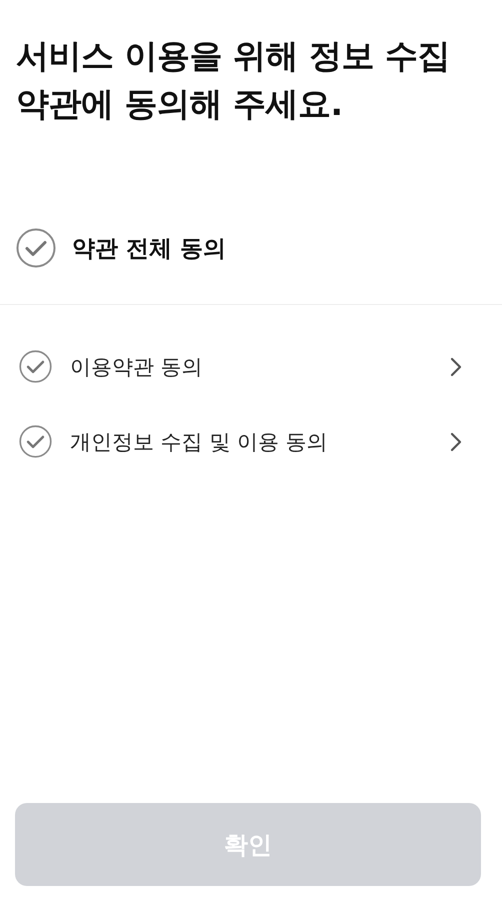 The image size is (502, 922). Describe the element at coordinates (260, 442) in the screenshot. I see `terms-label: 개인정보 수집 및 이용 동의` at that location.